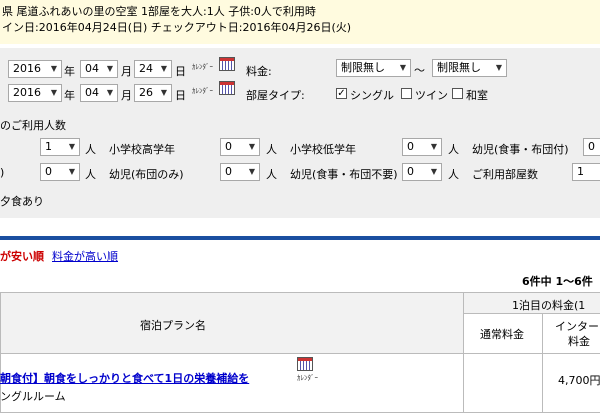 This screenshot has height=413, width=600. I want to click on room-type-single-label: シングル, so click(372, 95).